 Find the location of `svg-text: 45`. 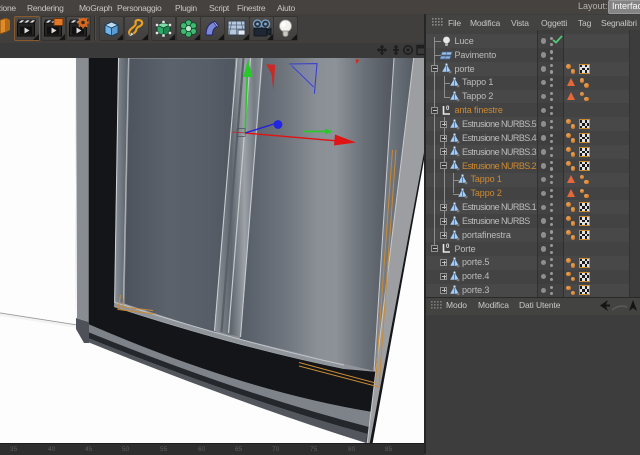

svg-text: 45 is located at coordinates (89, 449).